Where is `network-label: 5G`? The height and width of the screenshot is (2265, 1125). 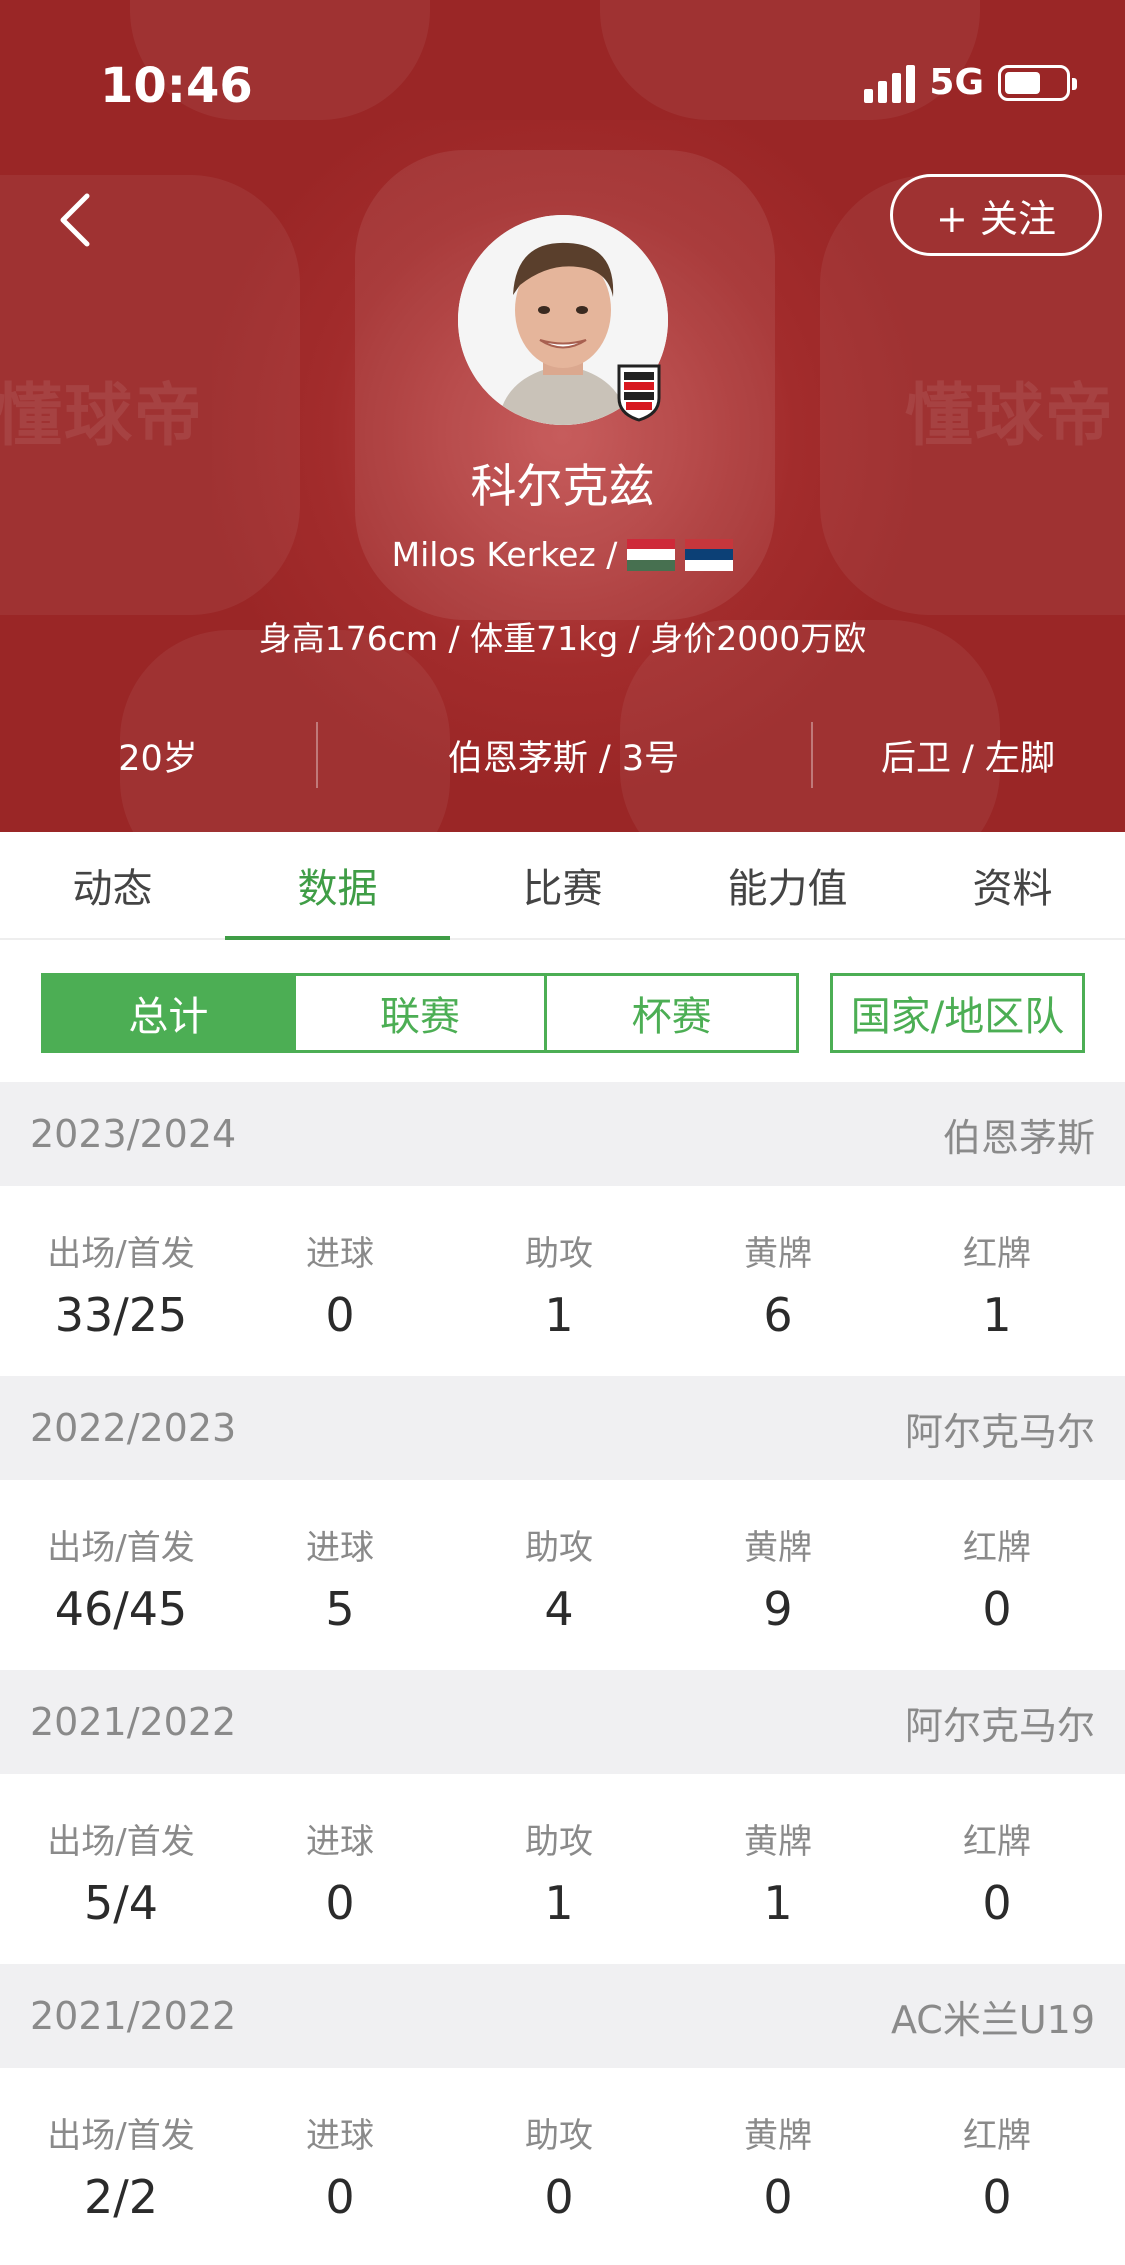 network-label: 5G is located at coordinates (956, 82).